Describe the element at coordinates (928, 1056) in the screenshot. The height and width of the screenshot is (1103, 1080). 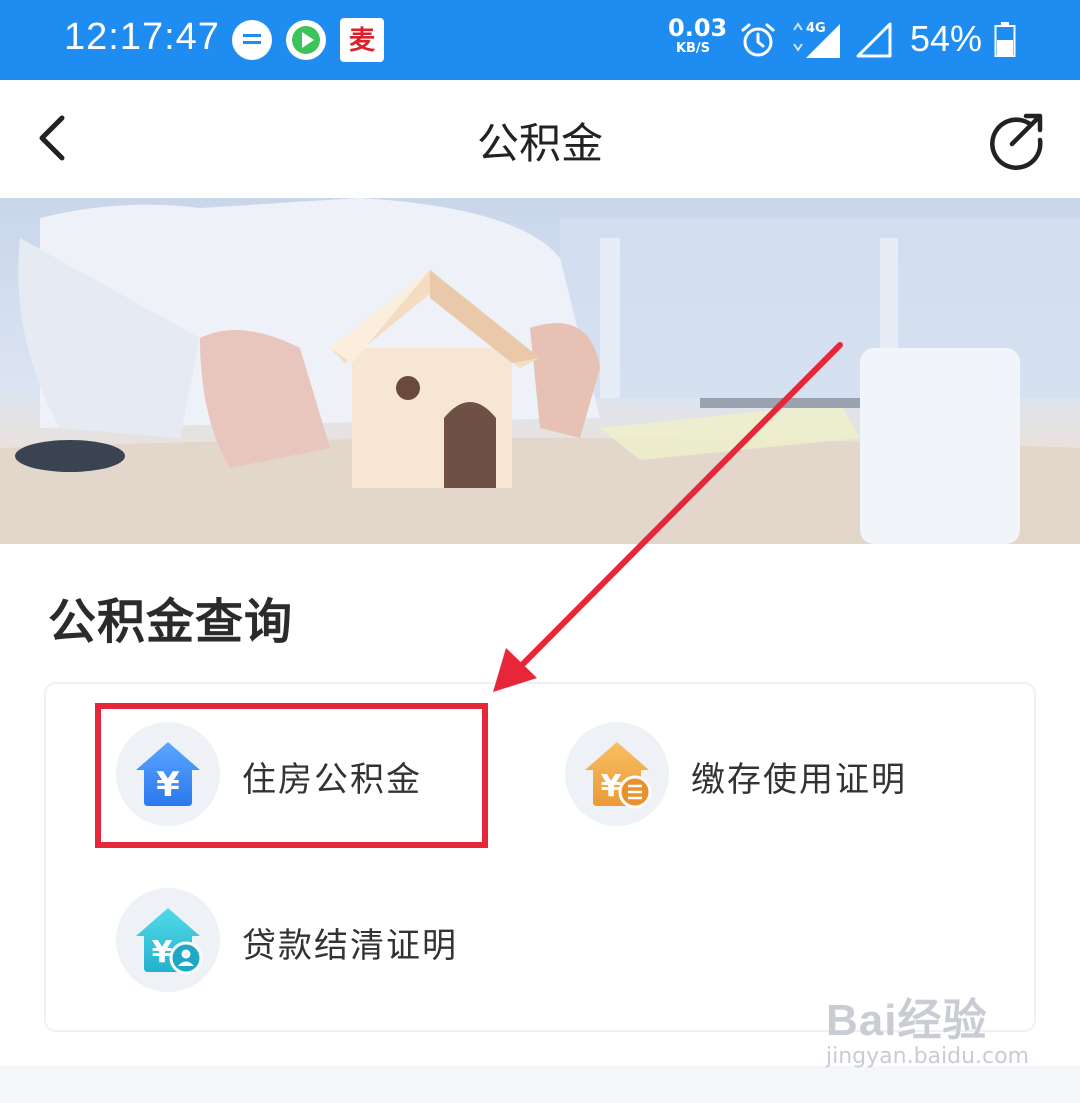
I see `watermark-url: jingyan.baidu.com` at that location.